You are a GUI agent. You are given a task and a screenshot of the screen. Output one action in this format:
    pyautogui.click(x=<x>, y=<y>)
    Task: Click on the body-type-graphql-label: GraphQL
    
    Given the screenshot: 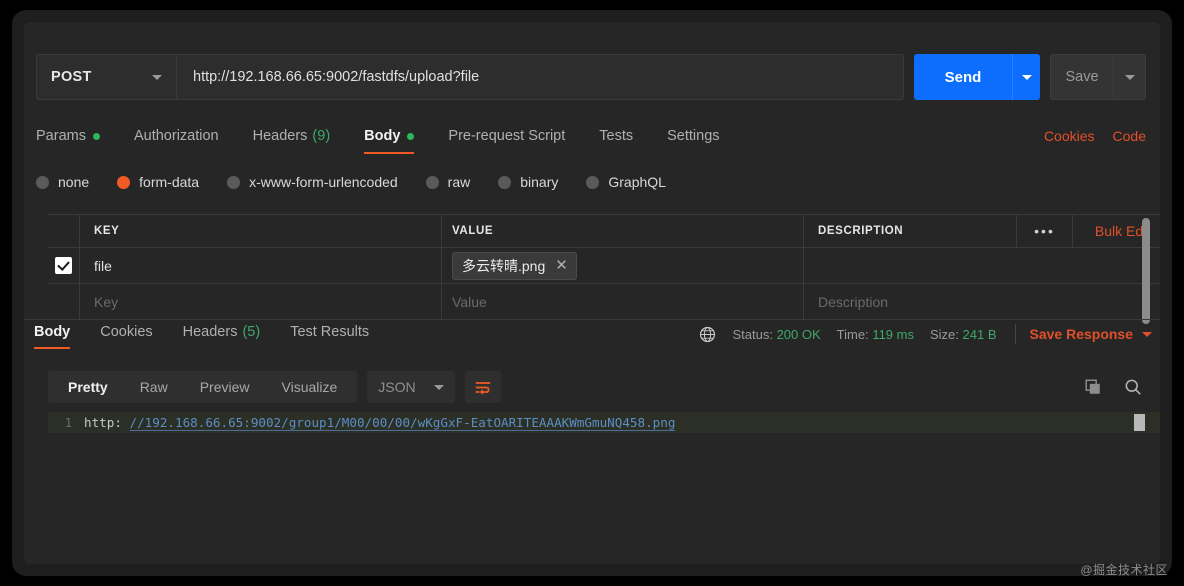 What is the action you would take?
    pyautogui.click(x=637, y=182)
    